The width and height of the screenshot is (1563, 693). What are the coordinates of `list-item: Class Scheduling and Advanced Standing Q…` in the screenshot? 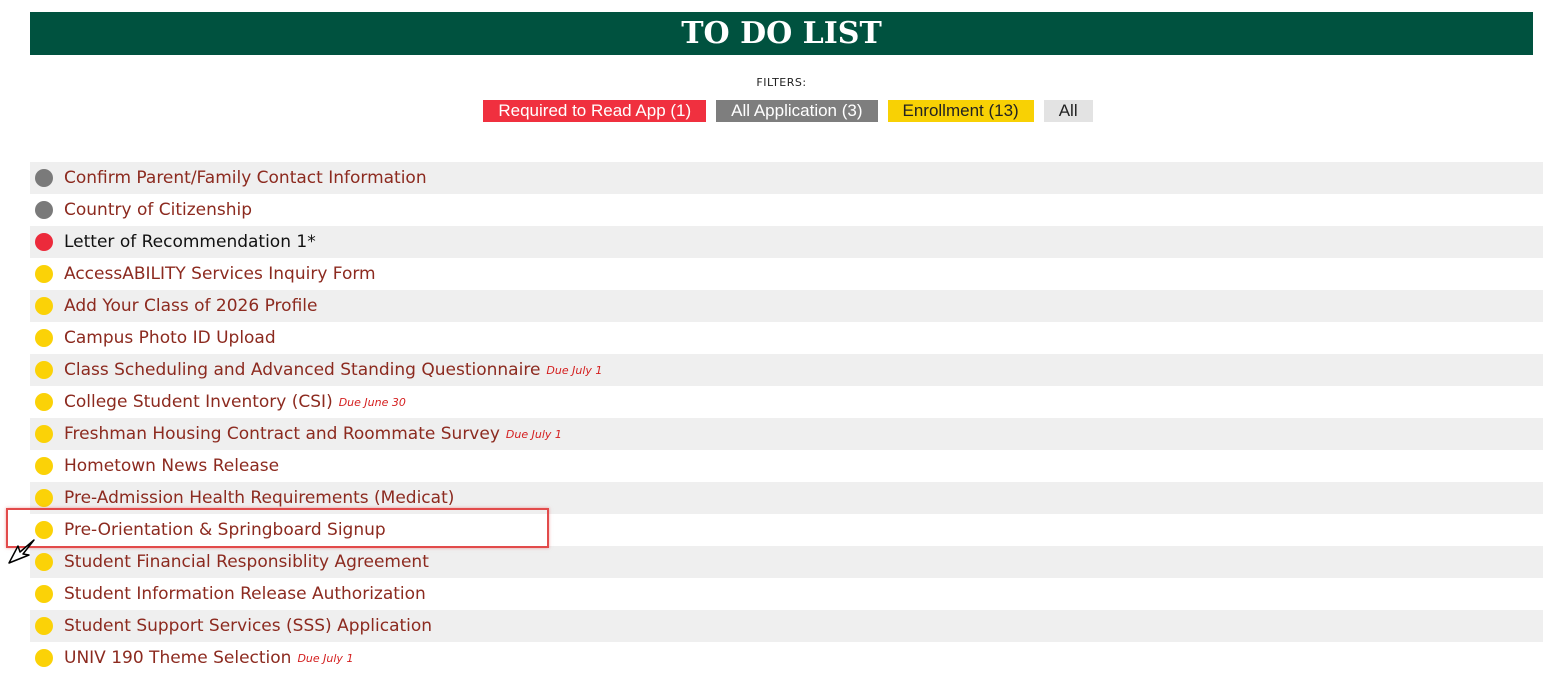 It's located at (786, 370).